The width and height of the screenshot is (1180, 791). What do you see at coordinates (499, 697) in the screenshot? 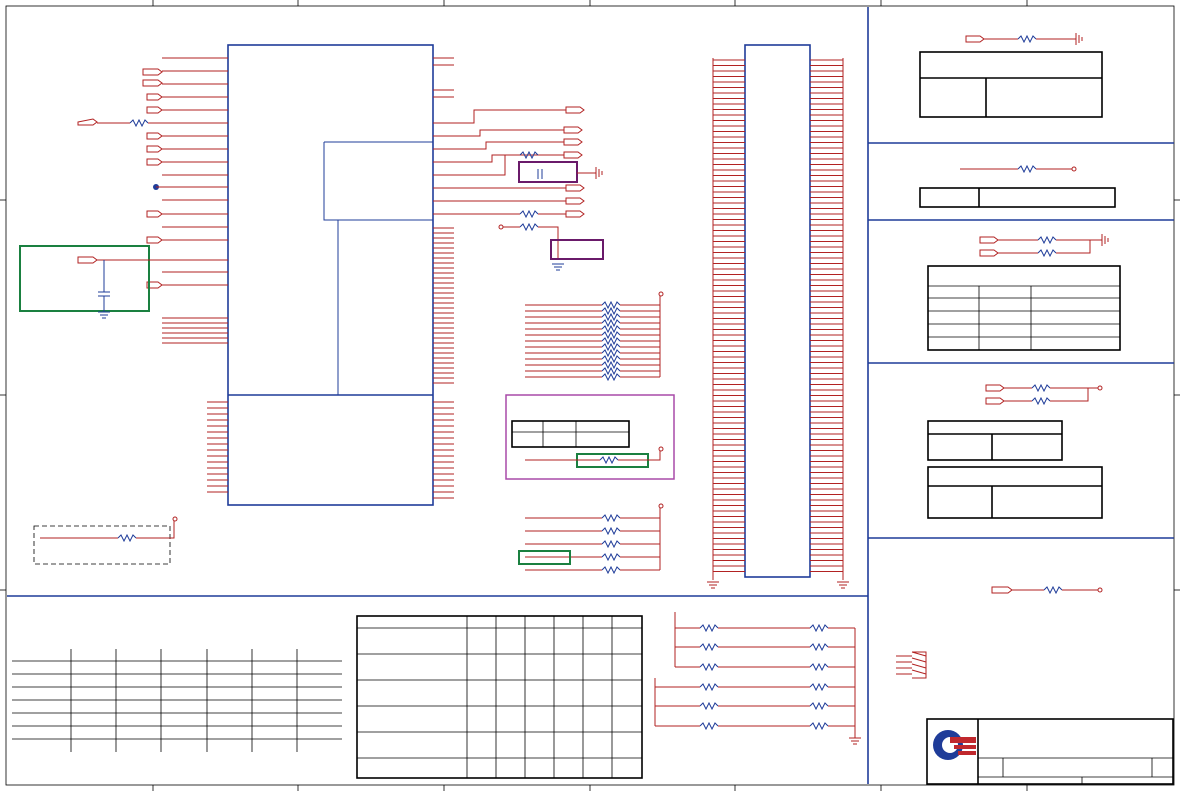
I see `bottom-center-table` at bounding box center [499, 697].